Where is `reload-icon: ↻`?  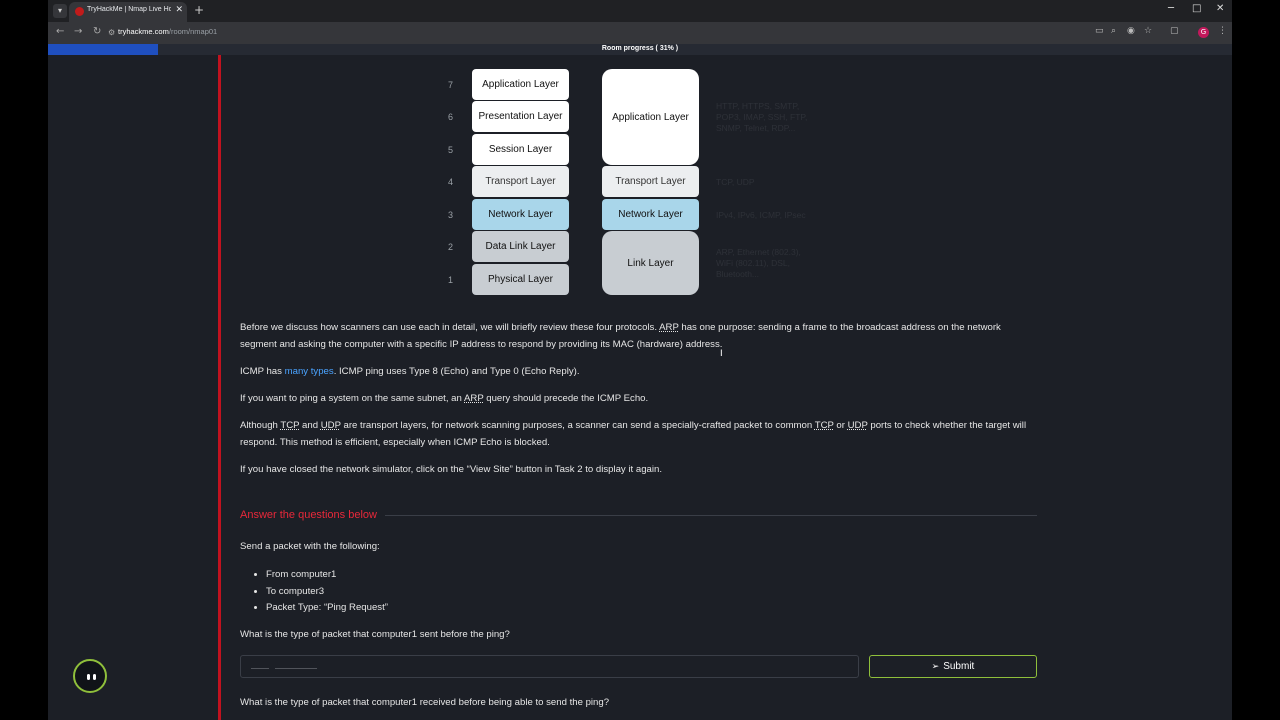 reload-icon: ↻ is located at coordinates (97, 31).